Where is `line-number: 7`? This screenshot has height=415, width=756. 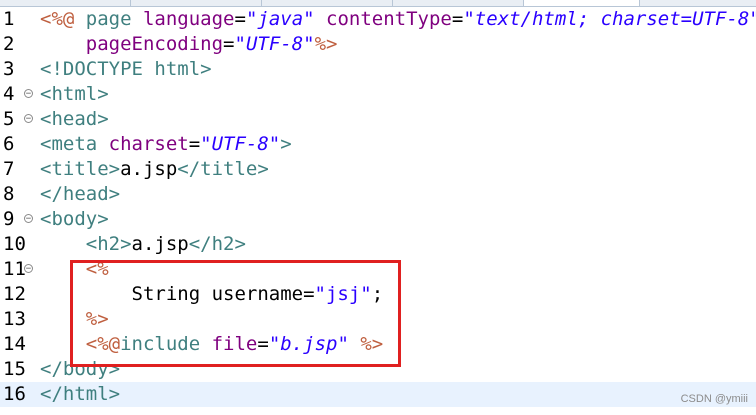 line-number: 7 is located at coordinates (9, 169).